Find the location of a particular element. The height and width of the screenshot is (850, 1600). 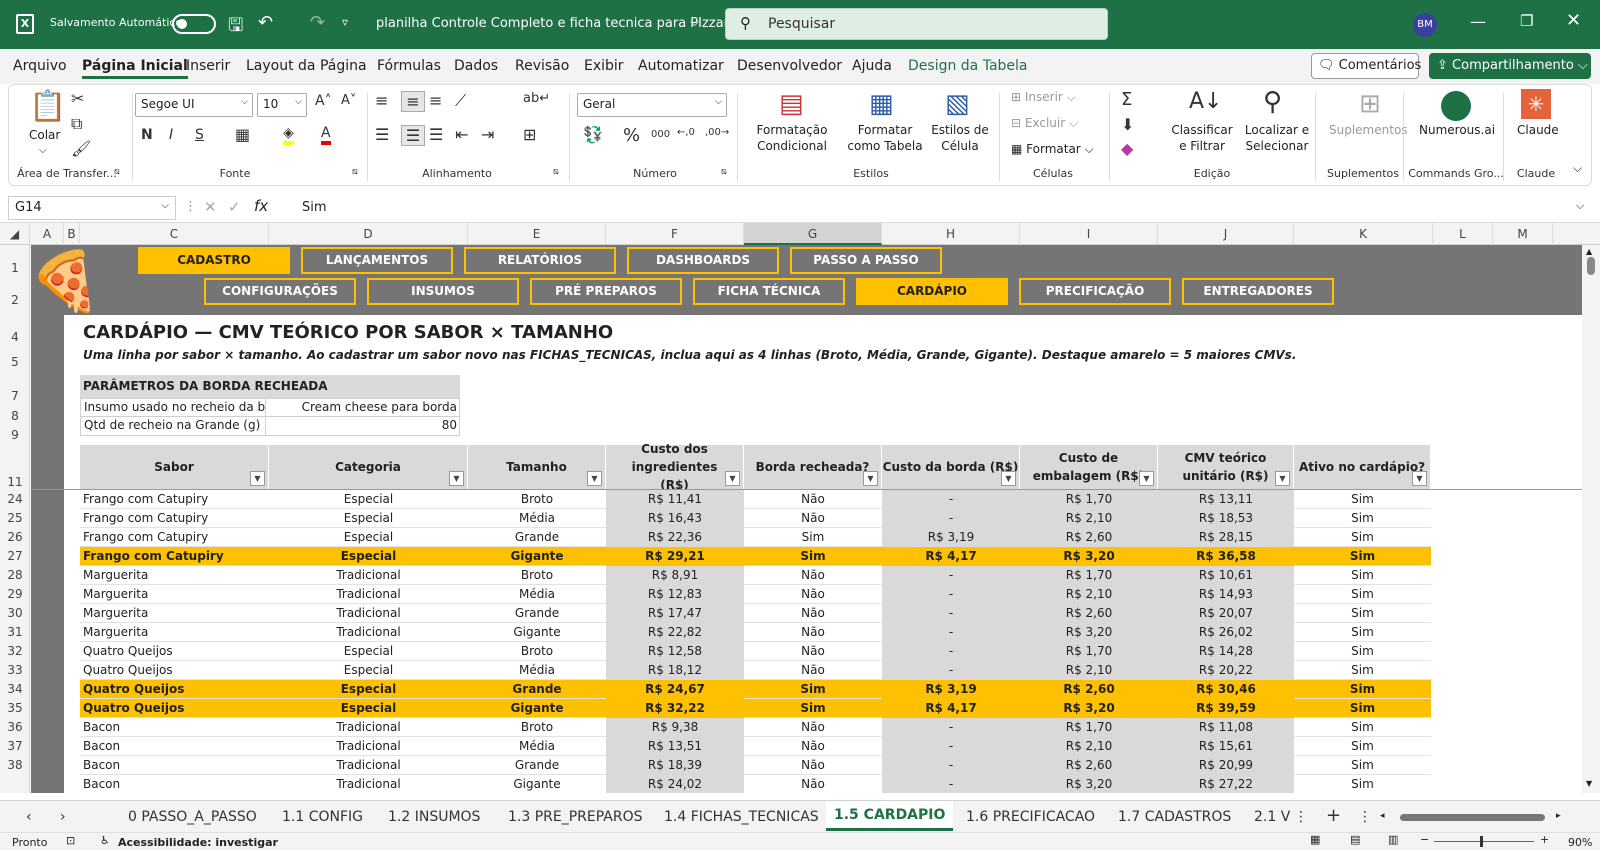

cell-custo-borda: R$ 3,19 is located at coordinates (951, 689).